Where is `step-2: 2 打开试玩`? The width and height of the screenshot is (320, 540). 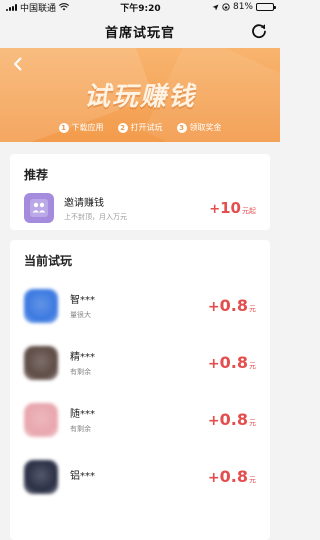
step-2: 2 打开试玩 is located at coordinates (140, 127).